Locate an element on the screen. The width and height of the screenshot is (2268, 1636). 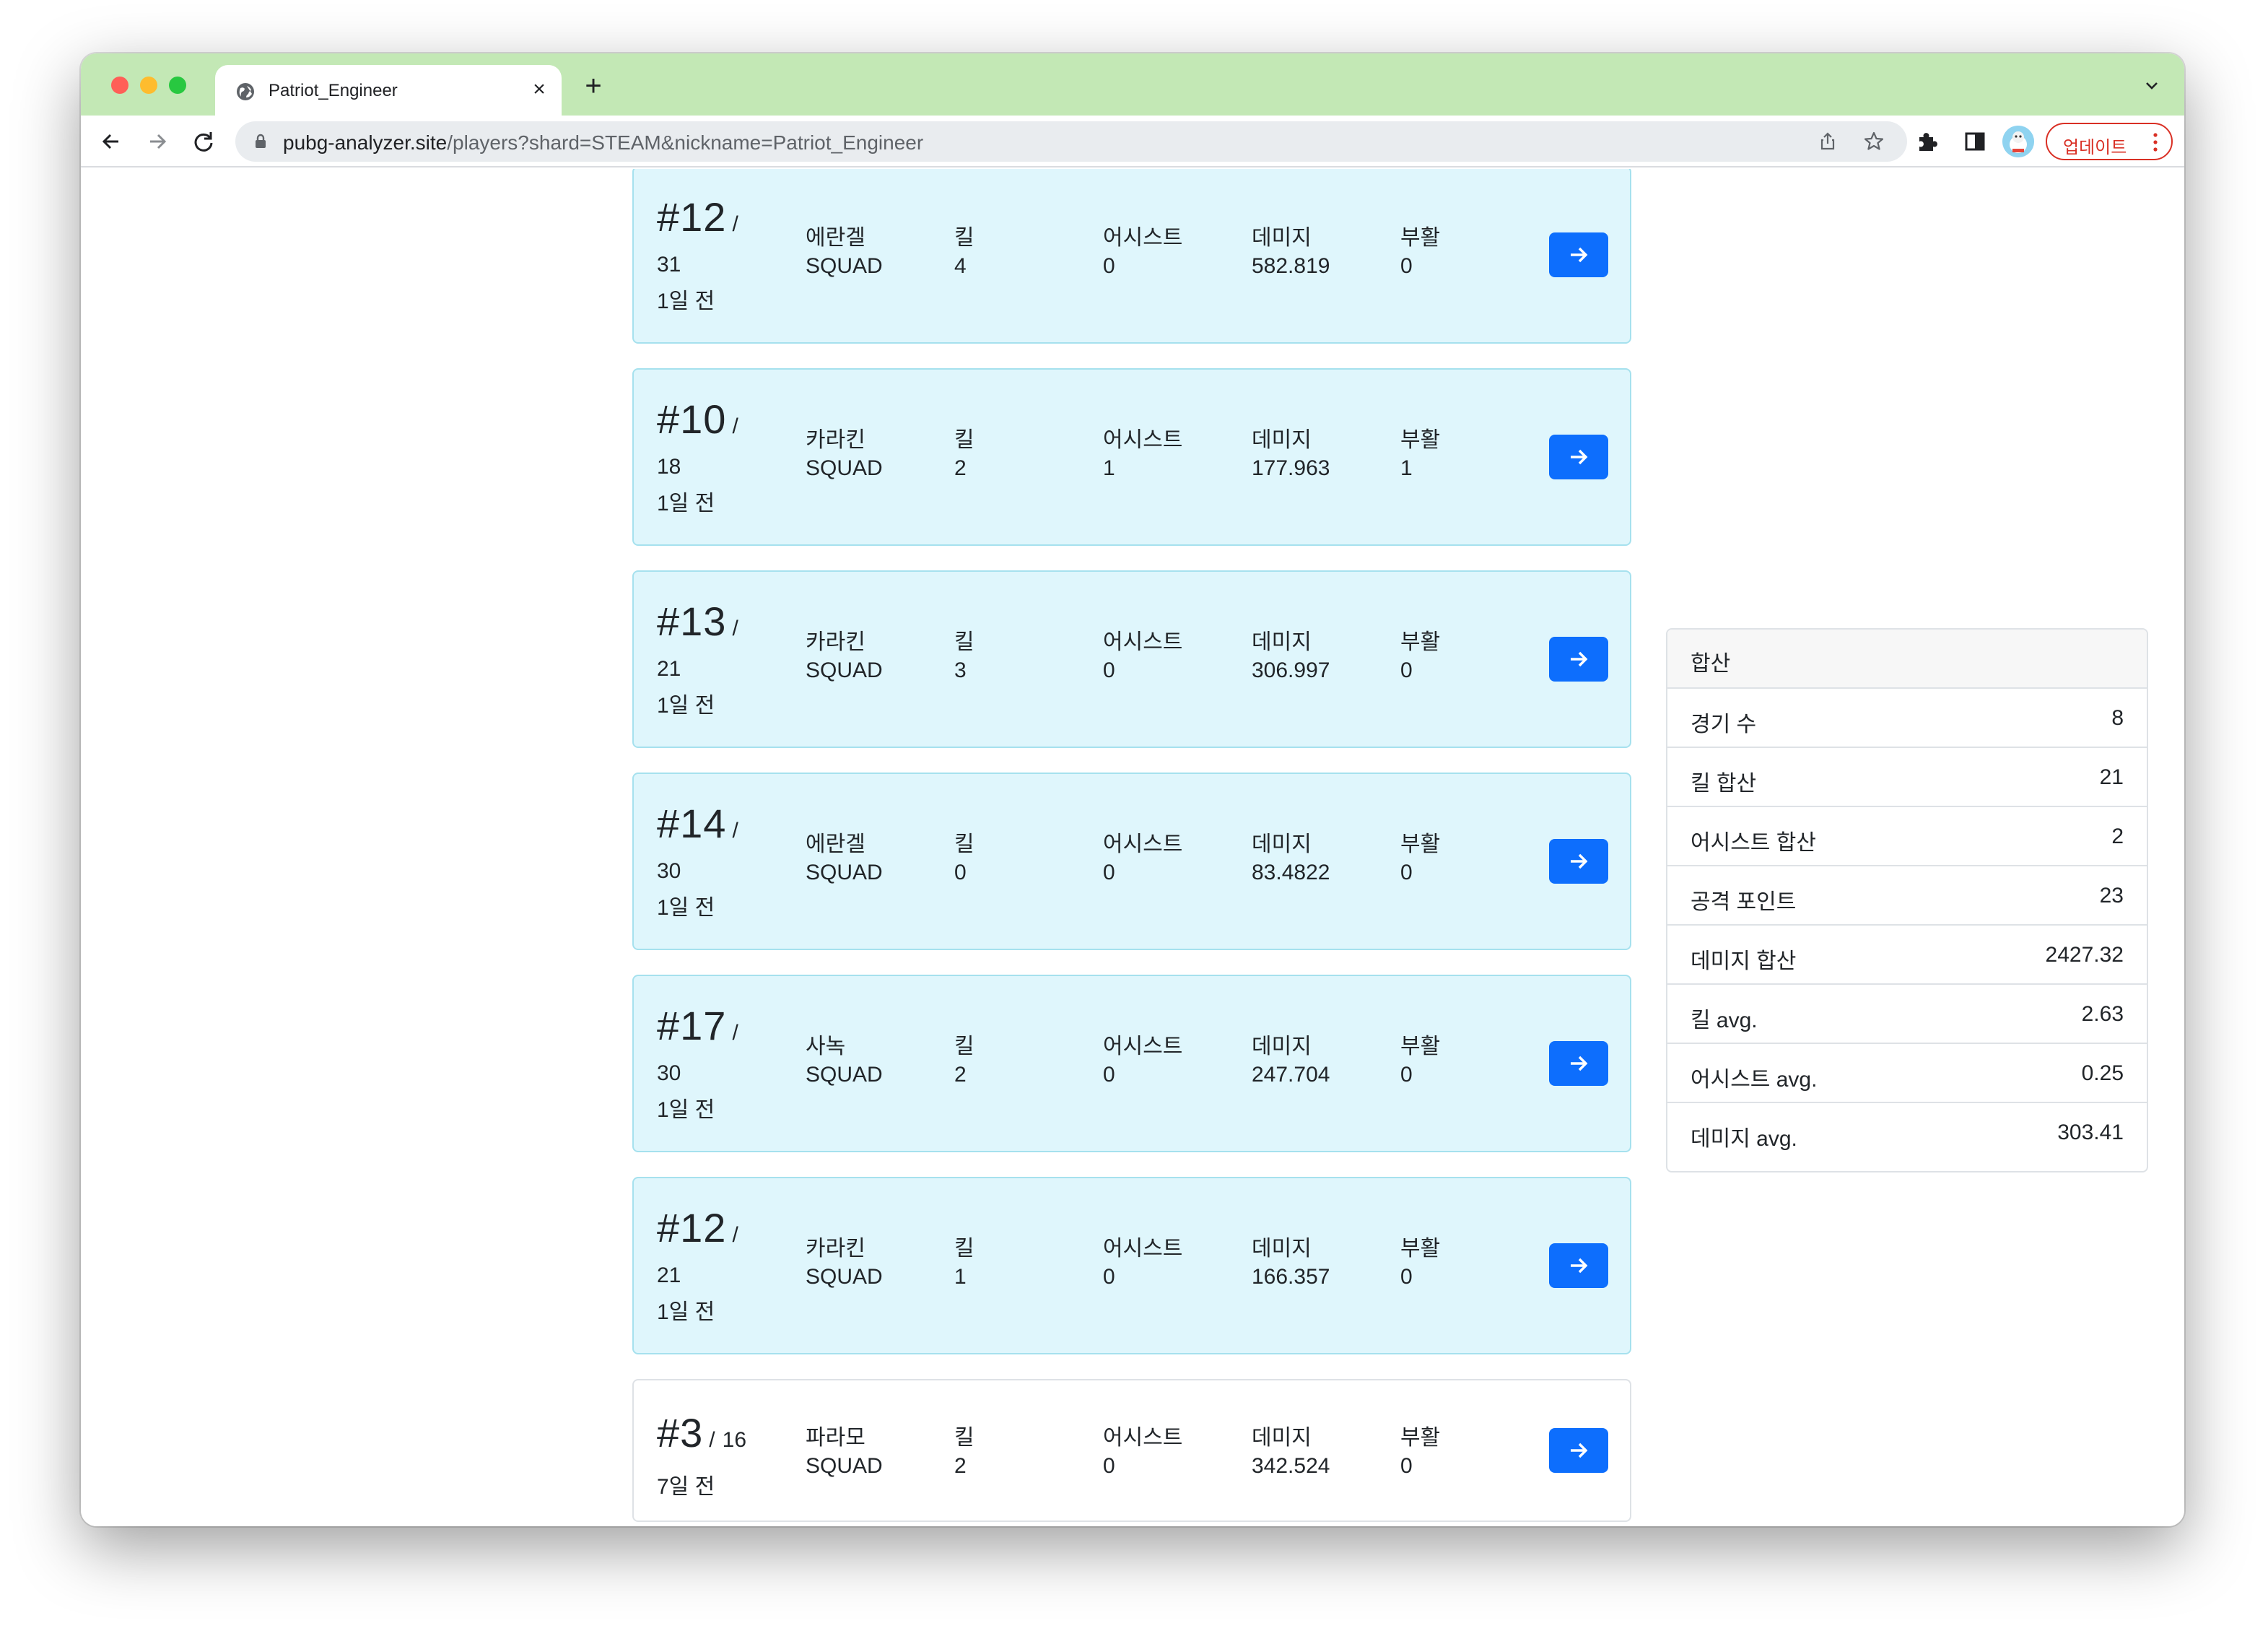
summary-label: 데미지 avg. is located at coordinates (1744, 1139).